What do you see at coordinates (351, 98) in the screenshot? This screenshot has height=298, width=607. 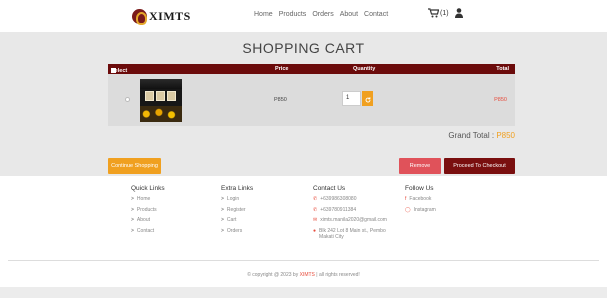 I see `quantity-input: 1` at bounding box center [351, 98].